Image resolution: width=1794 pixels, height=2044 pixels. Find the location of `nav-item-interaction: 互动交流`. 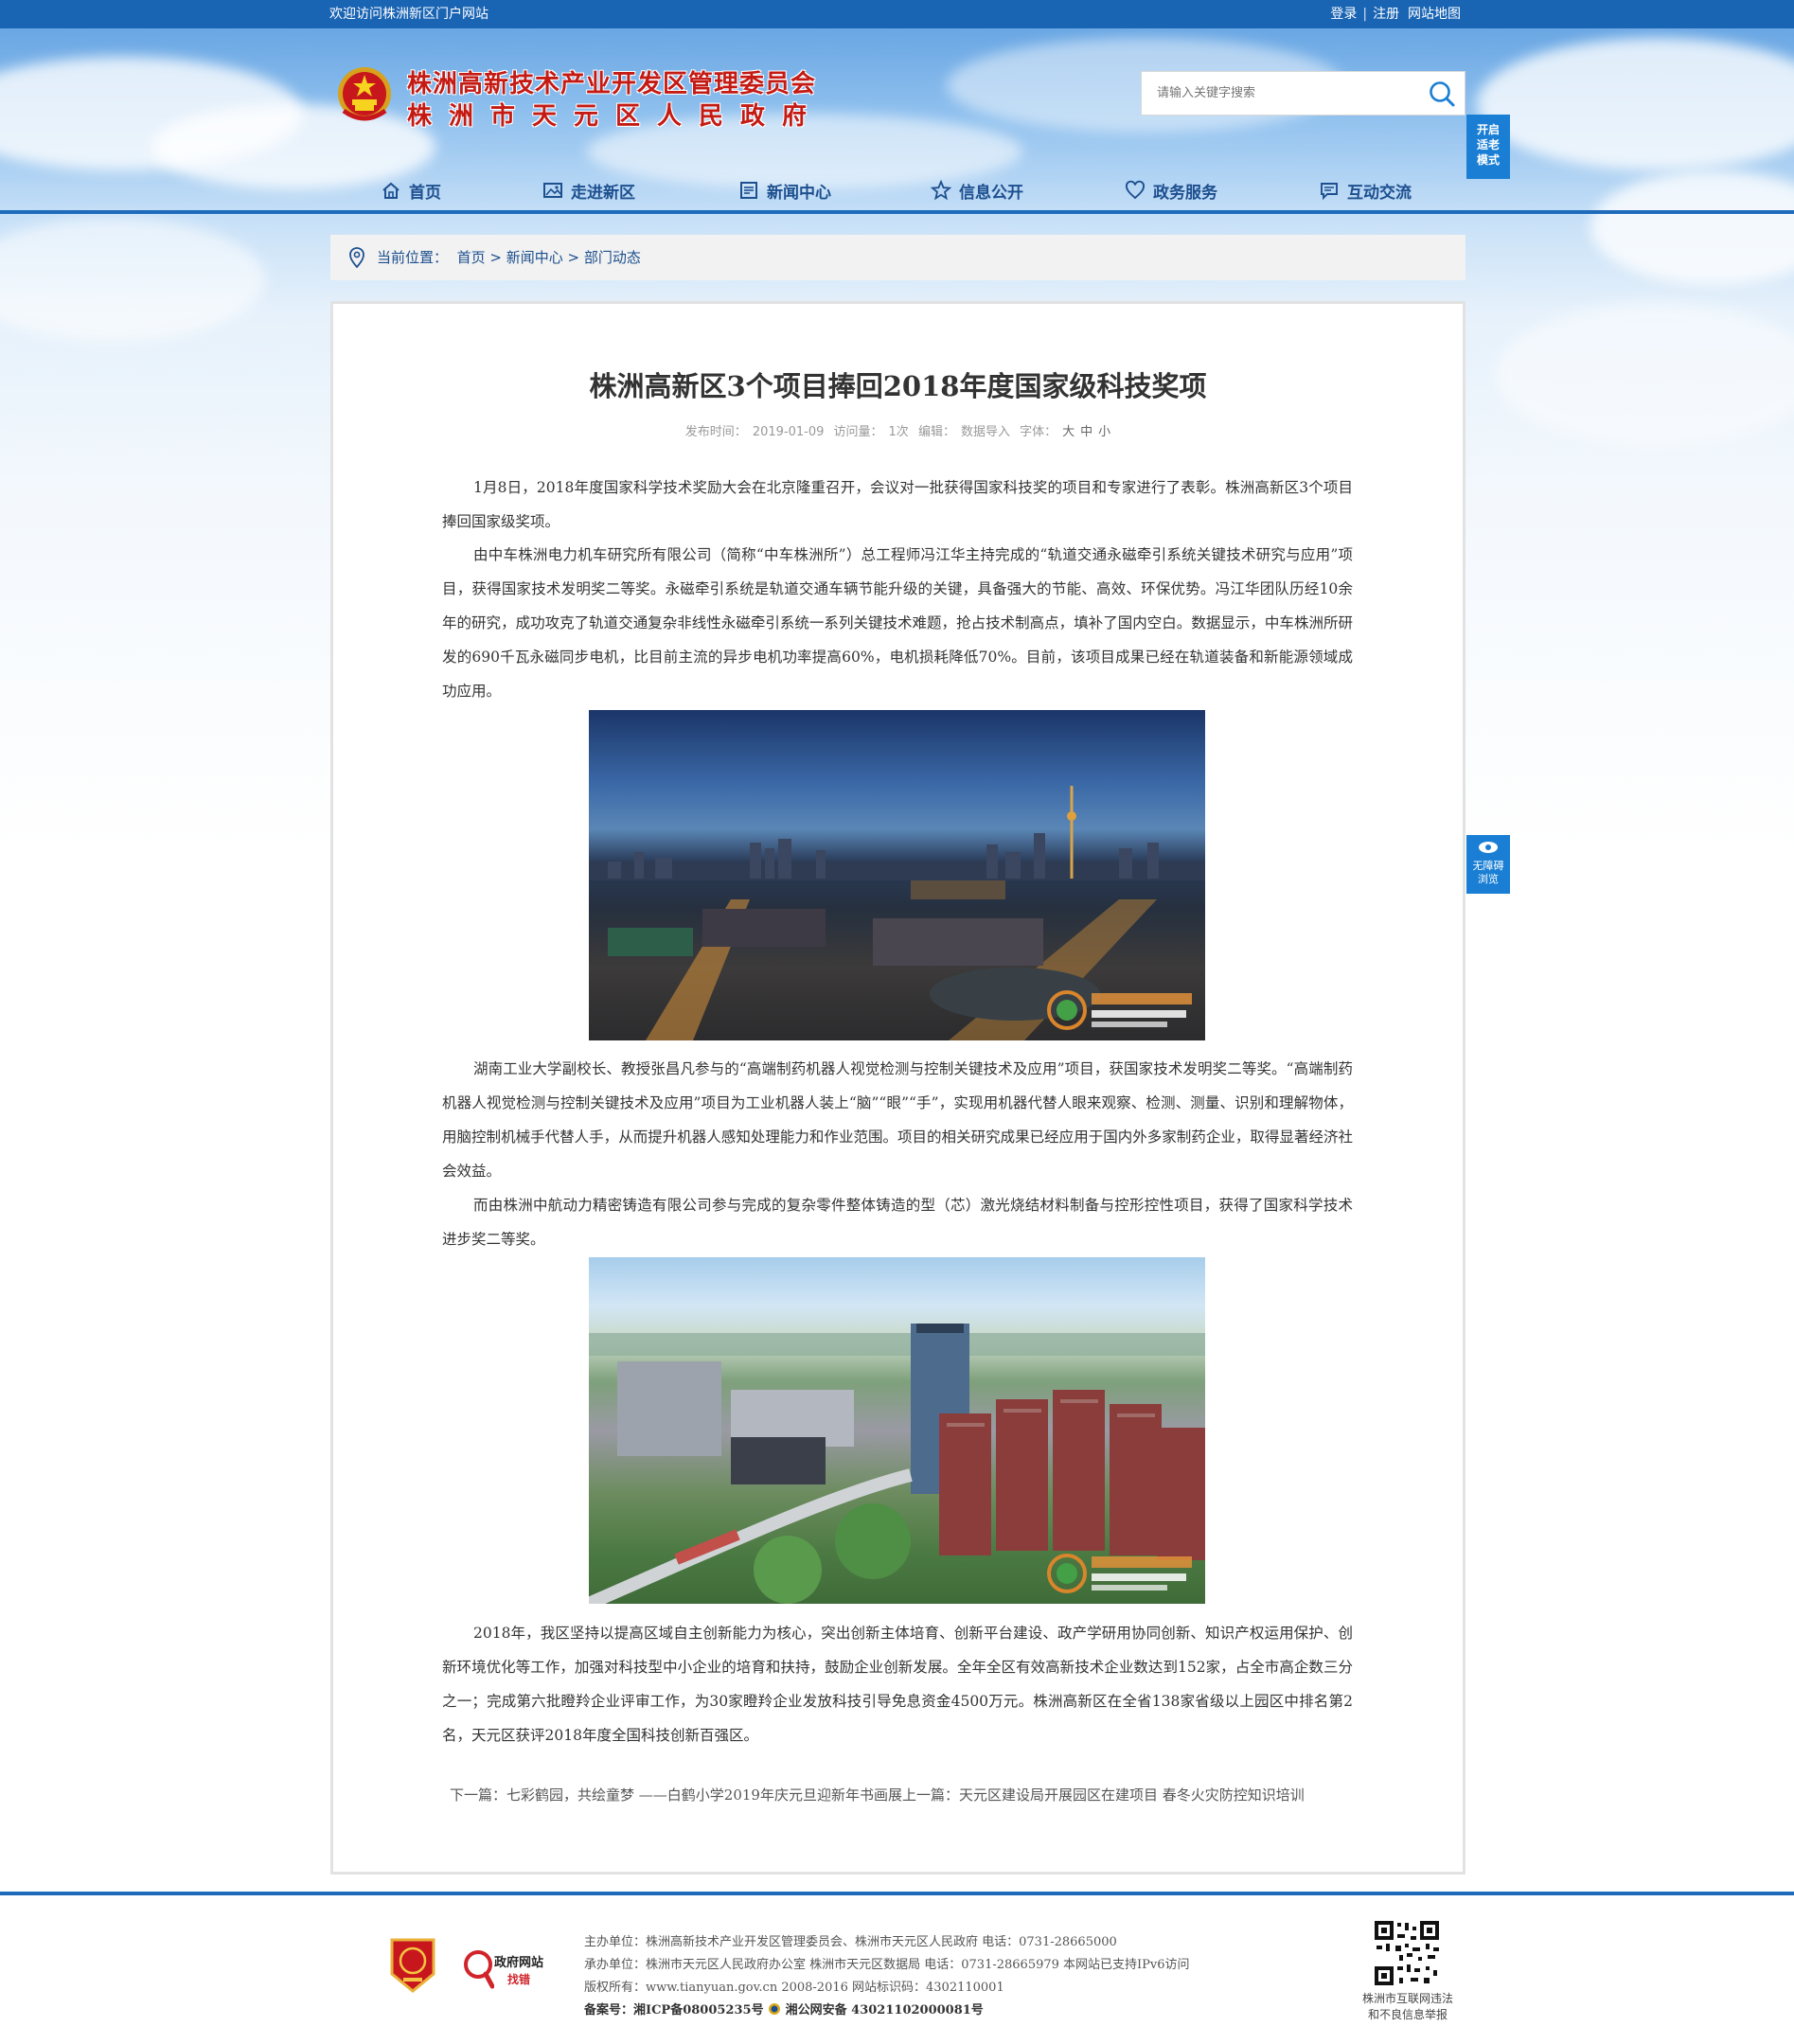

nav-item-interaction: 互动交流 is located at coordinates (1365, 190).